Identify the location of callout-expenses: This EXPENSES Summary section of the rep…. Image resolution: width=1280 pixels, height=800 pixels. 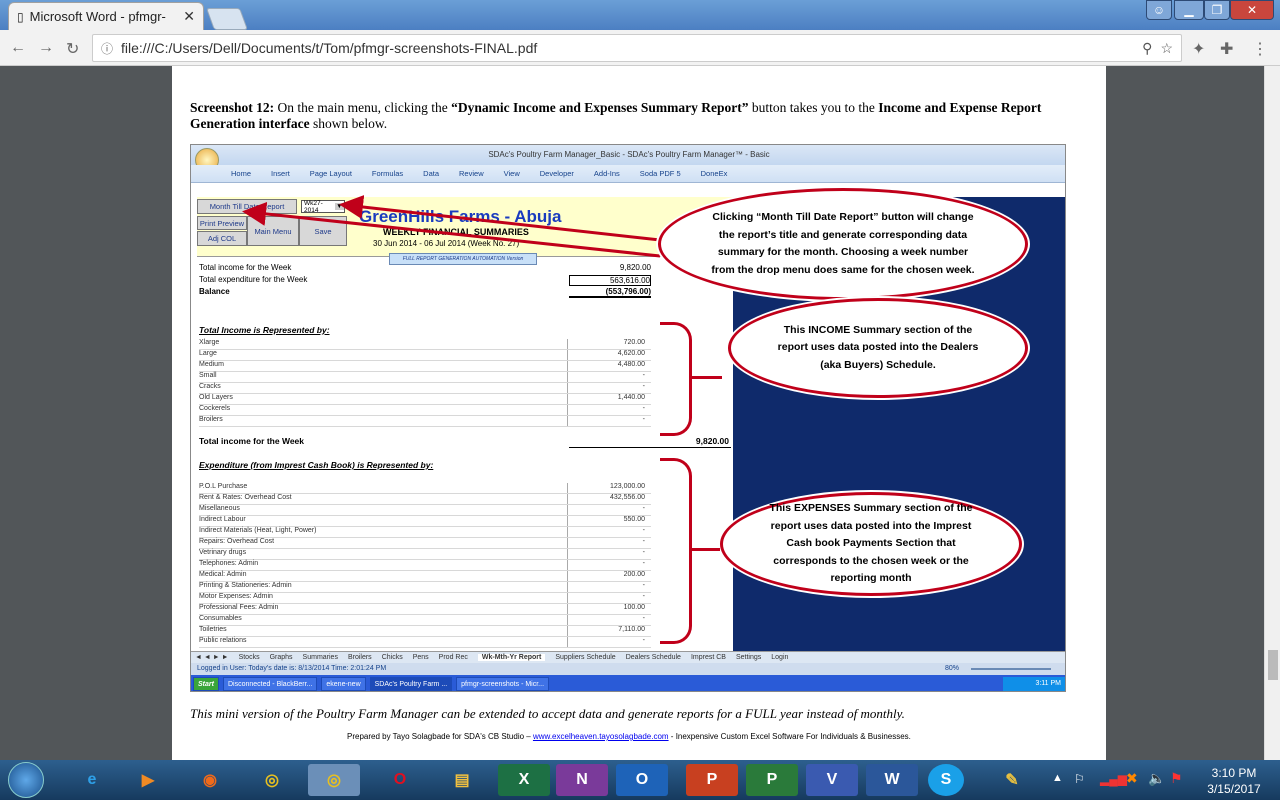
(871, 544).